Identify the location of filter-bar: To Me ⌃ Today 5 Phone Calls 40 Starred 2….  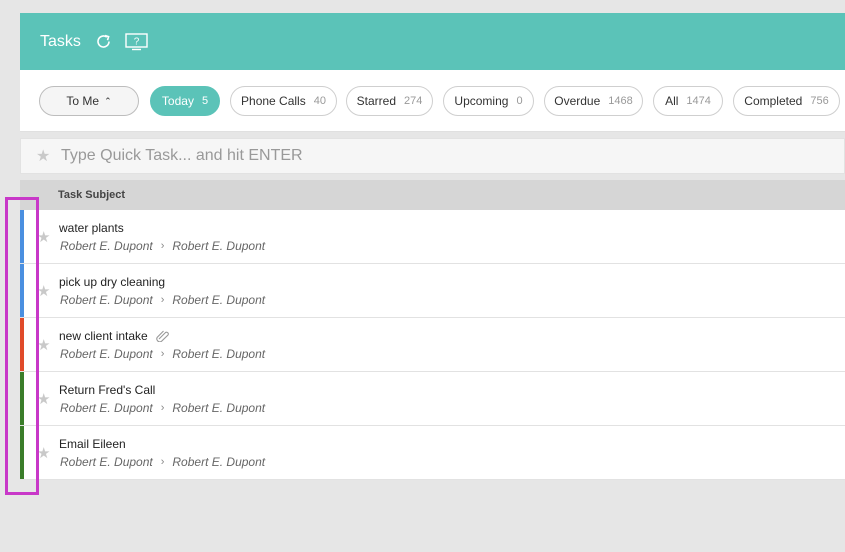
(432, 101).